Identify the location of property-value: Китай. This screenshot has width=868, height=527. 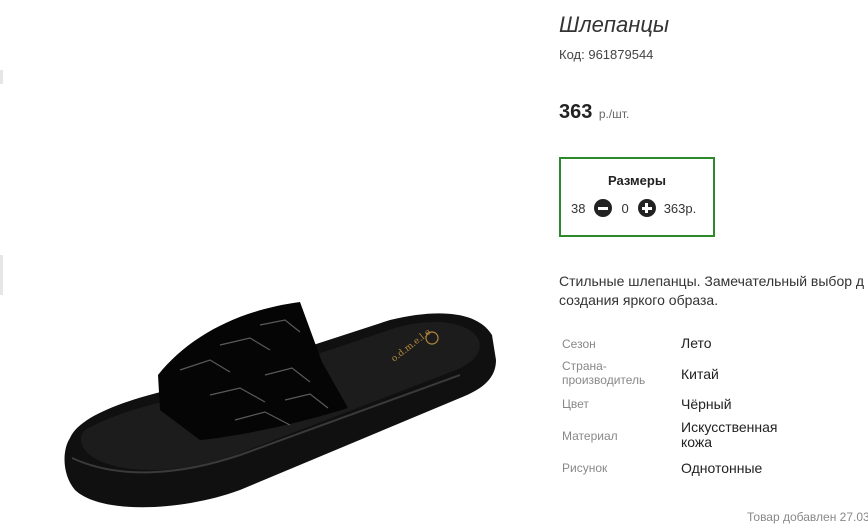
(700, 374).